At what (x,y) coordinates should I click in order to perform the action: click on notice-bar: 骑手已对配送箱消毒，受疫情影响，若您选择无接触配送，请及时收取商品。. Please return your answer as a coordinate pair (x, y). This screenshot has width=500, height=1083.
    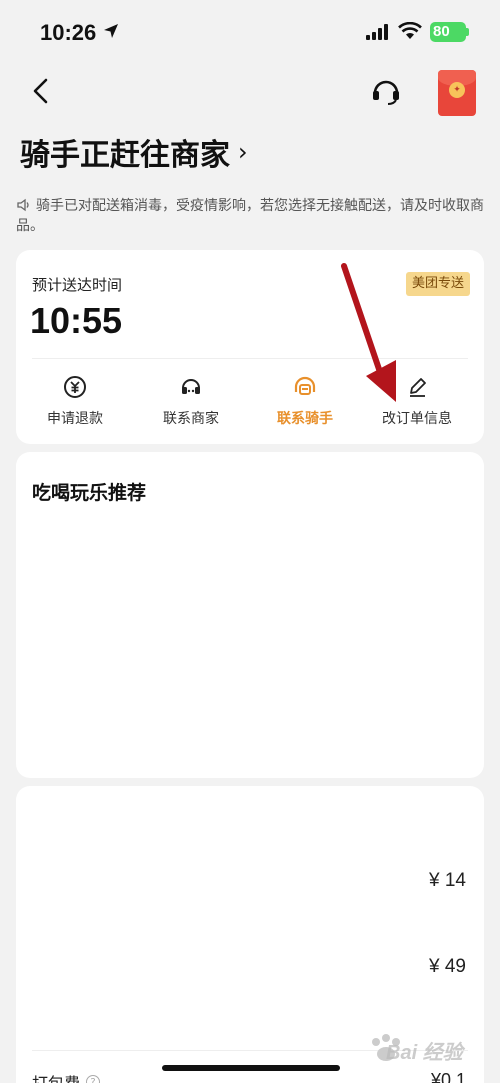
    Looking at the image, I should click on (251, 216).